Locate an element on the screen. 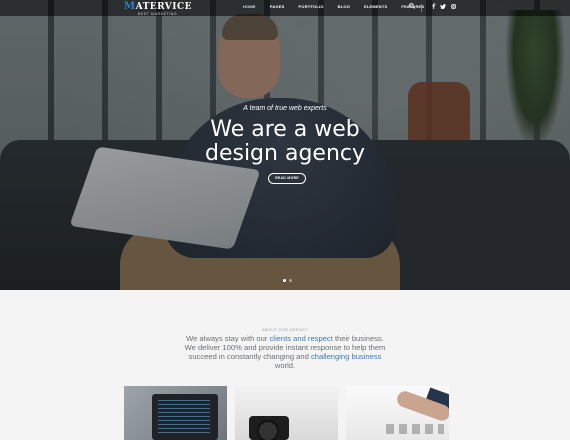 This screenshot has height=440, width=570. about-text-part-3: world. is located at coordinates (285, 365).